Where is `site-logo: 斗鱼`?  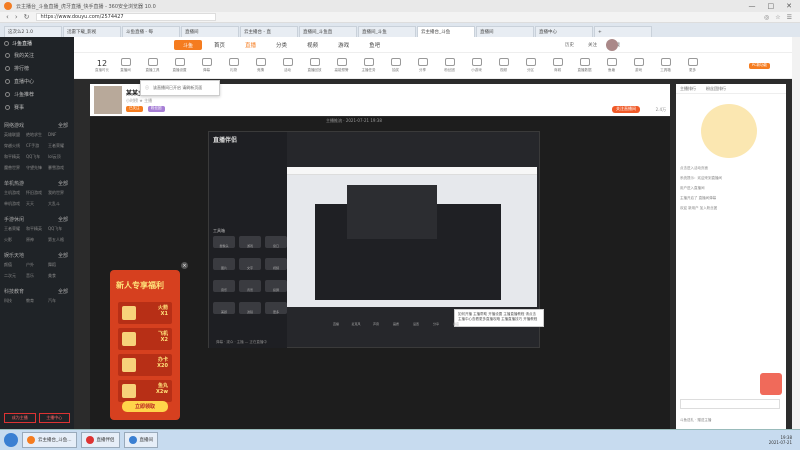
site-logo: 斗鱼 is located at coordinates (188, 45).